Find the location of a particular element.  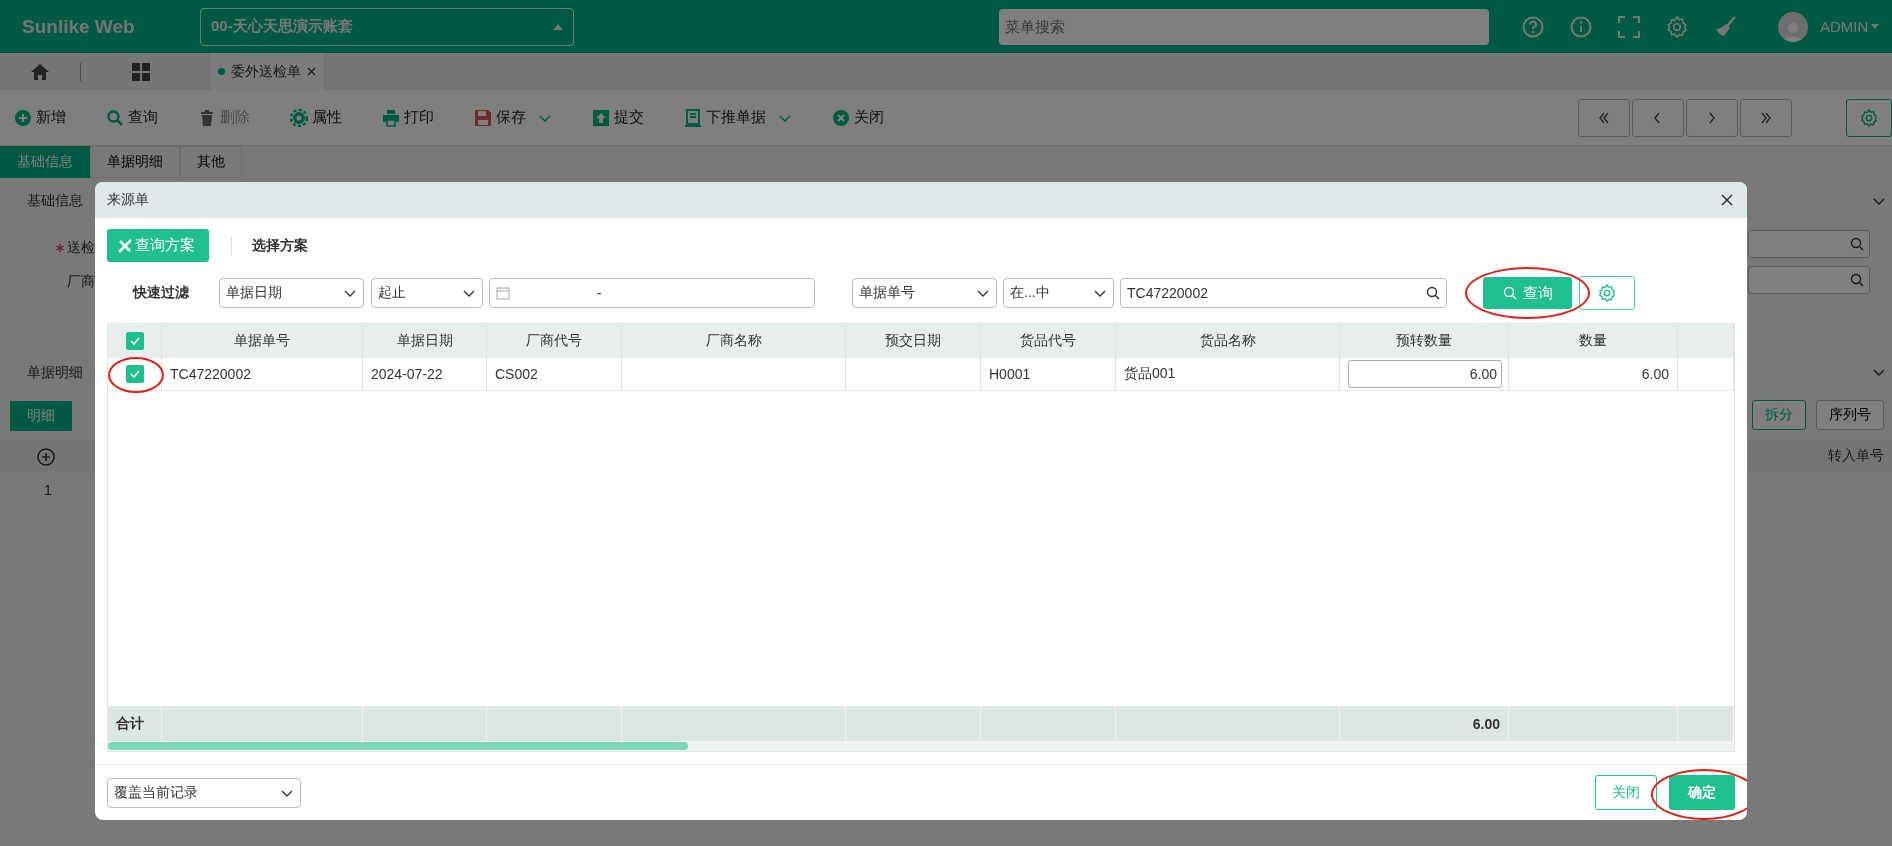

column-header: 厂商代号 is located at coordinates (554, 341).